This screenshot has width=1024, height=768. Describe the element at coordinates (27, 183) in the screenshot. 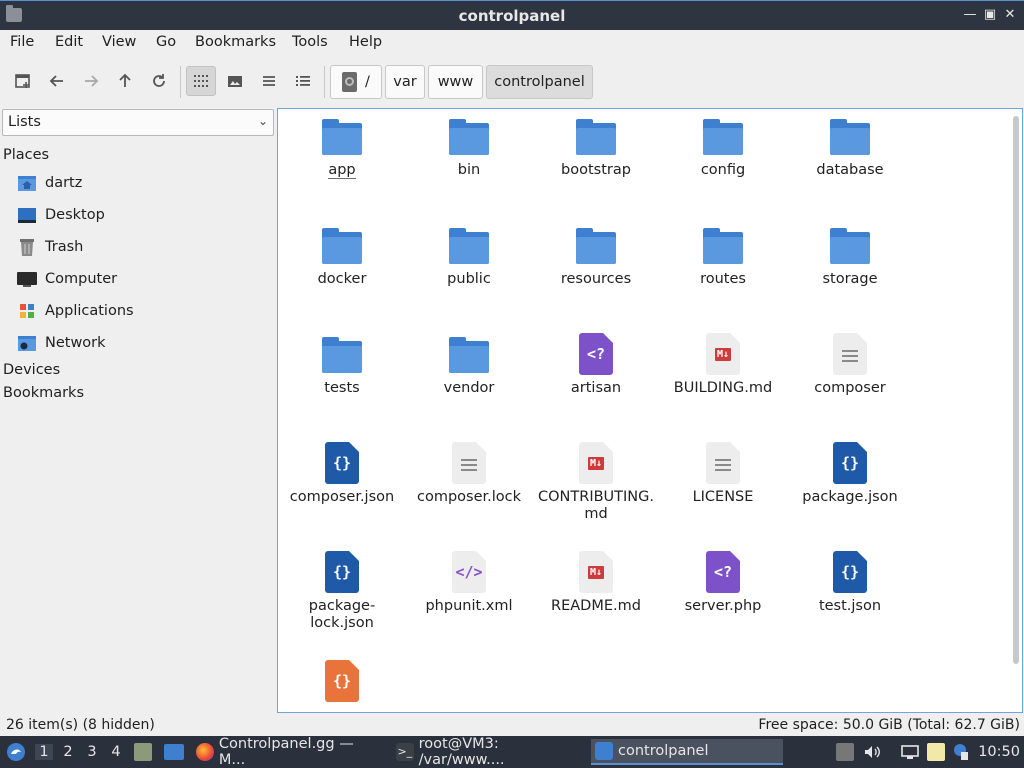

I see `home-folder-icon` at that location.